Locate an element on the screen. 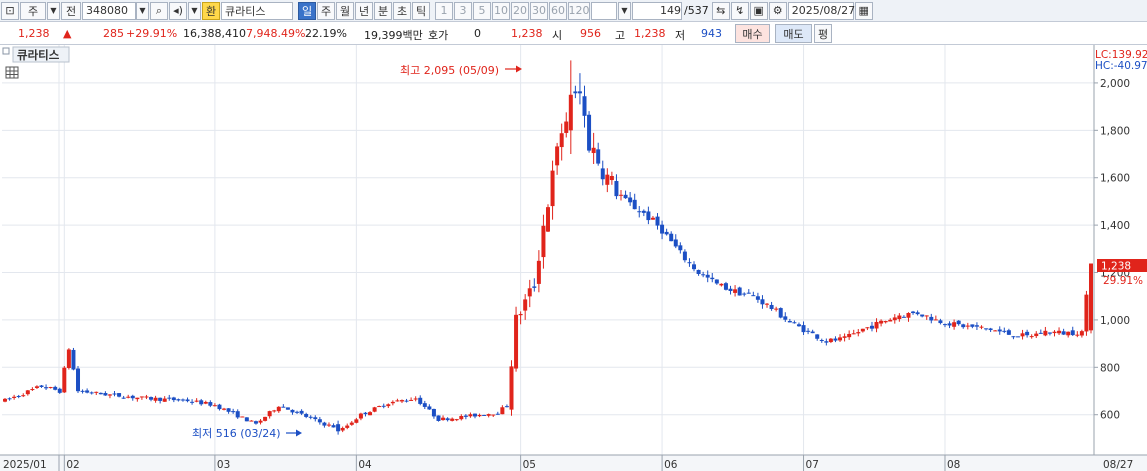 The width and height of the screenshot is (1147, 471). sound-icon: ◂) is located at coordinates (178, 10).